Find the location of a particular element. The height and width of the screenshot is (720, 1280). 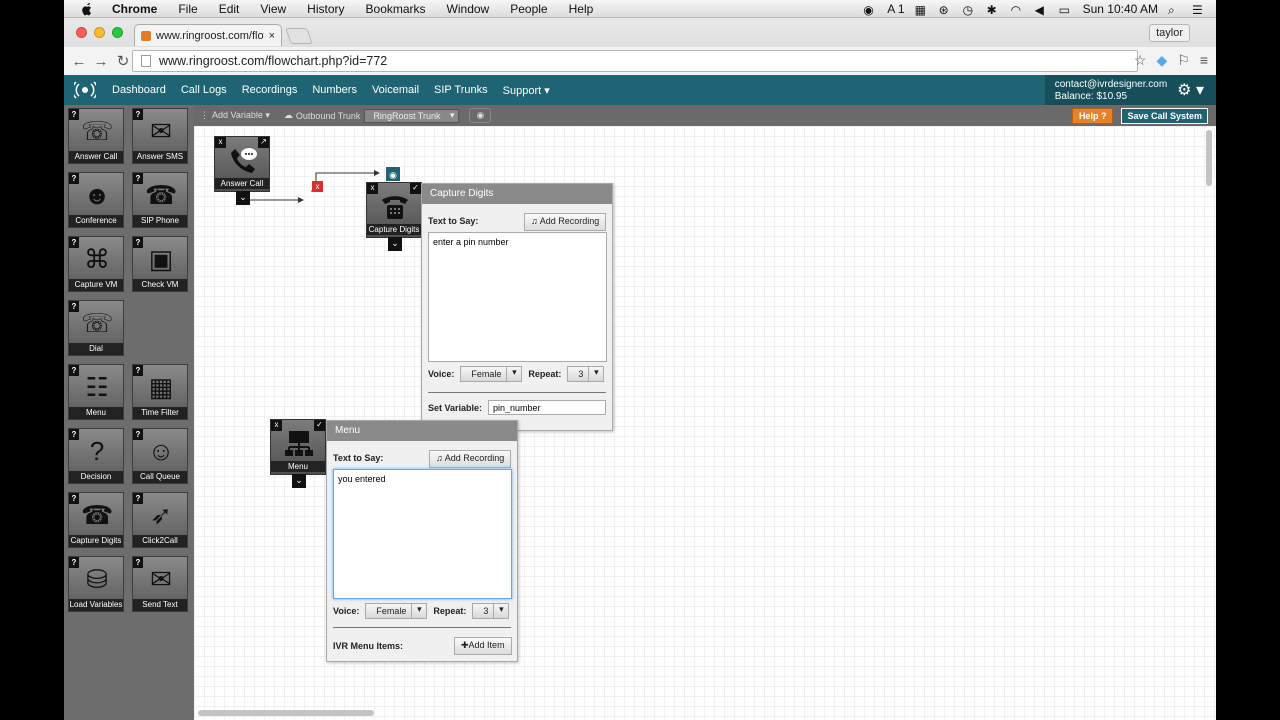

node-menu: x ✓ Menu ⌄ is located at coordinates (298, 453).